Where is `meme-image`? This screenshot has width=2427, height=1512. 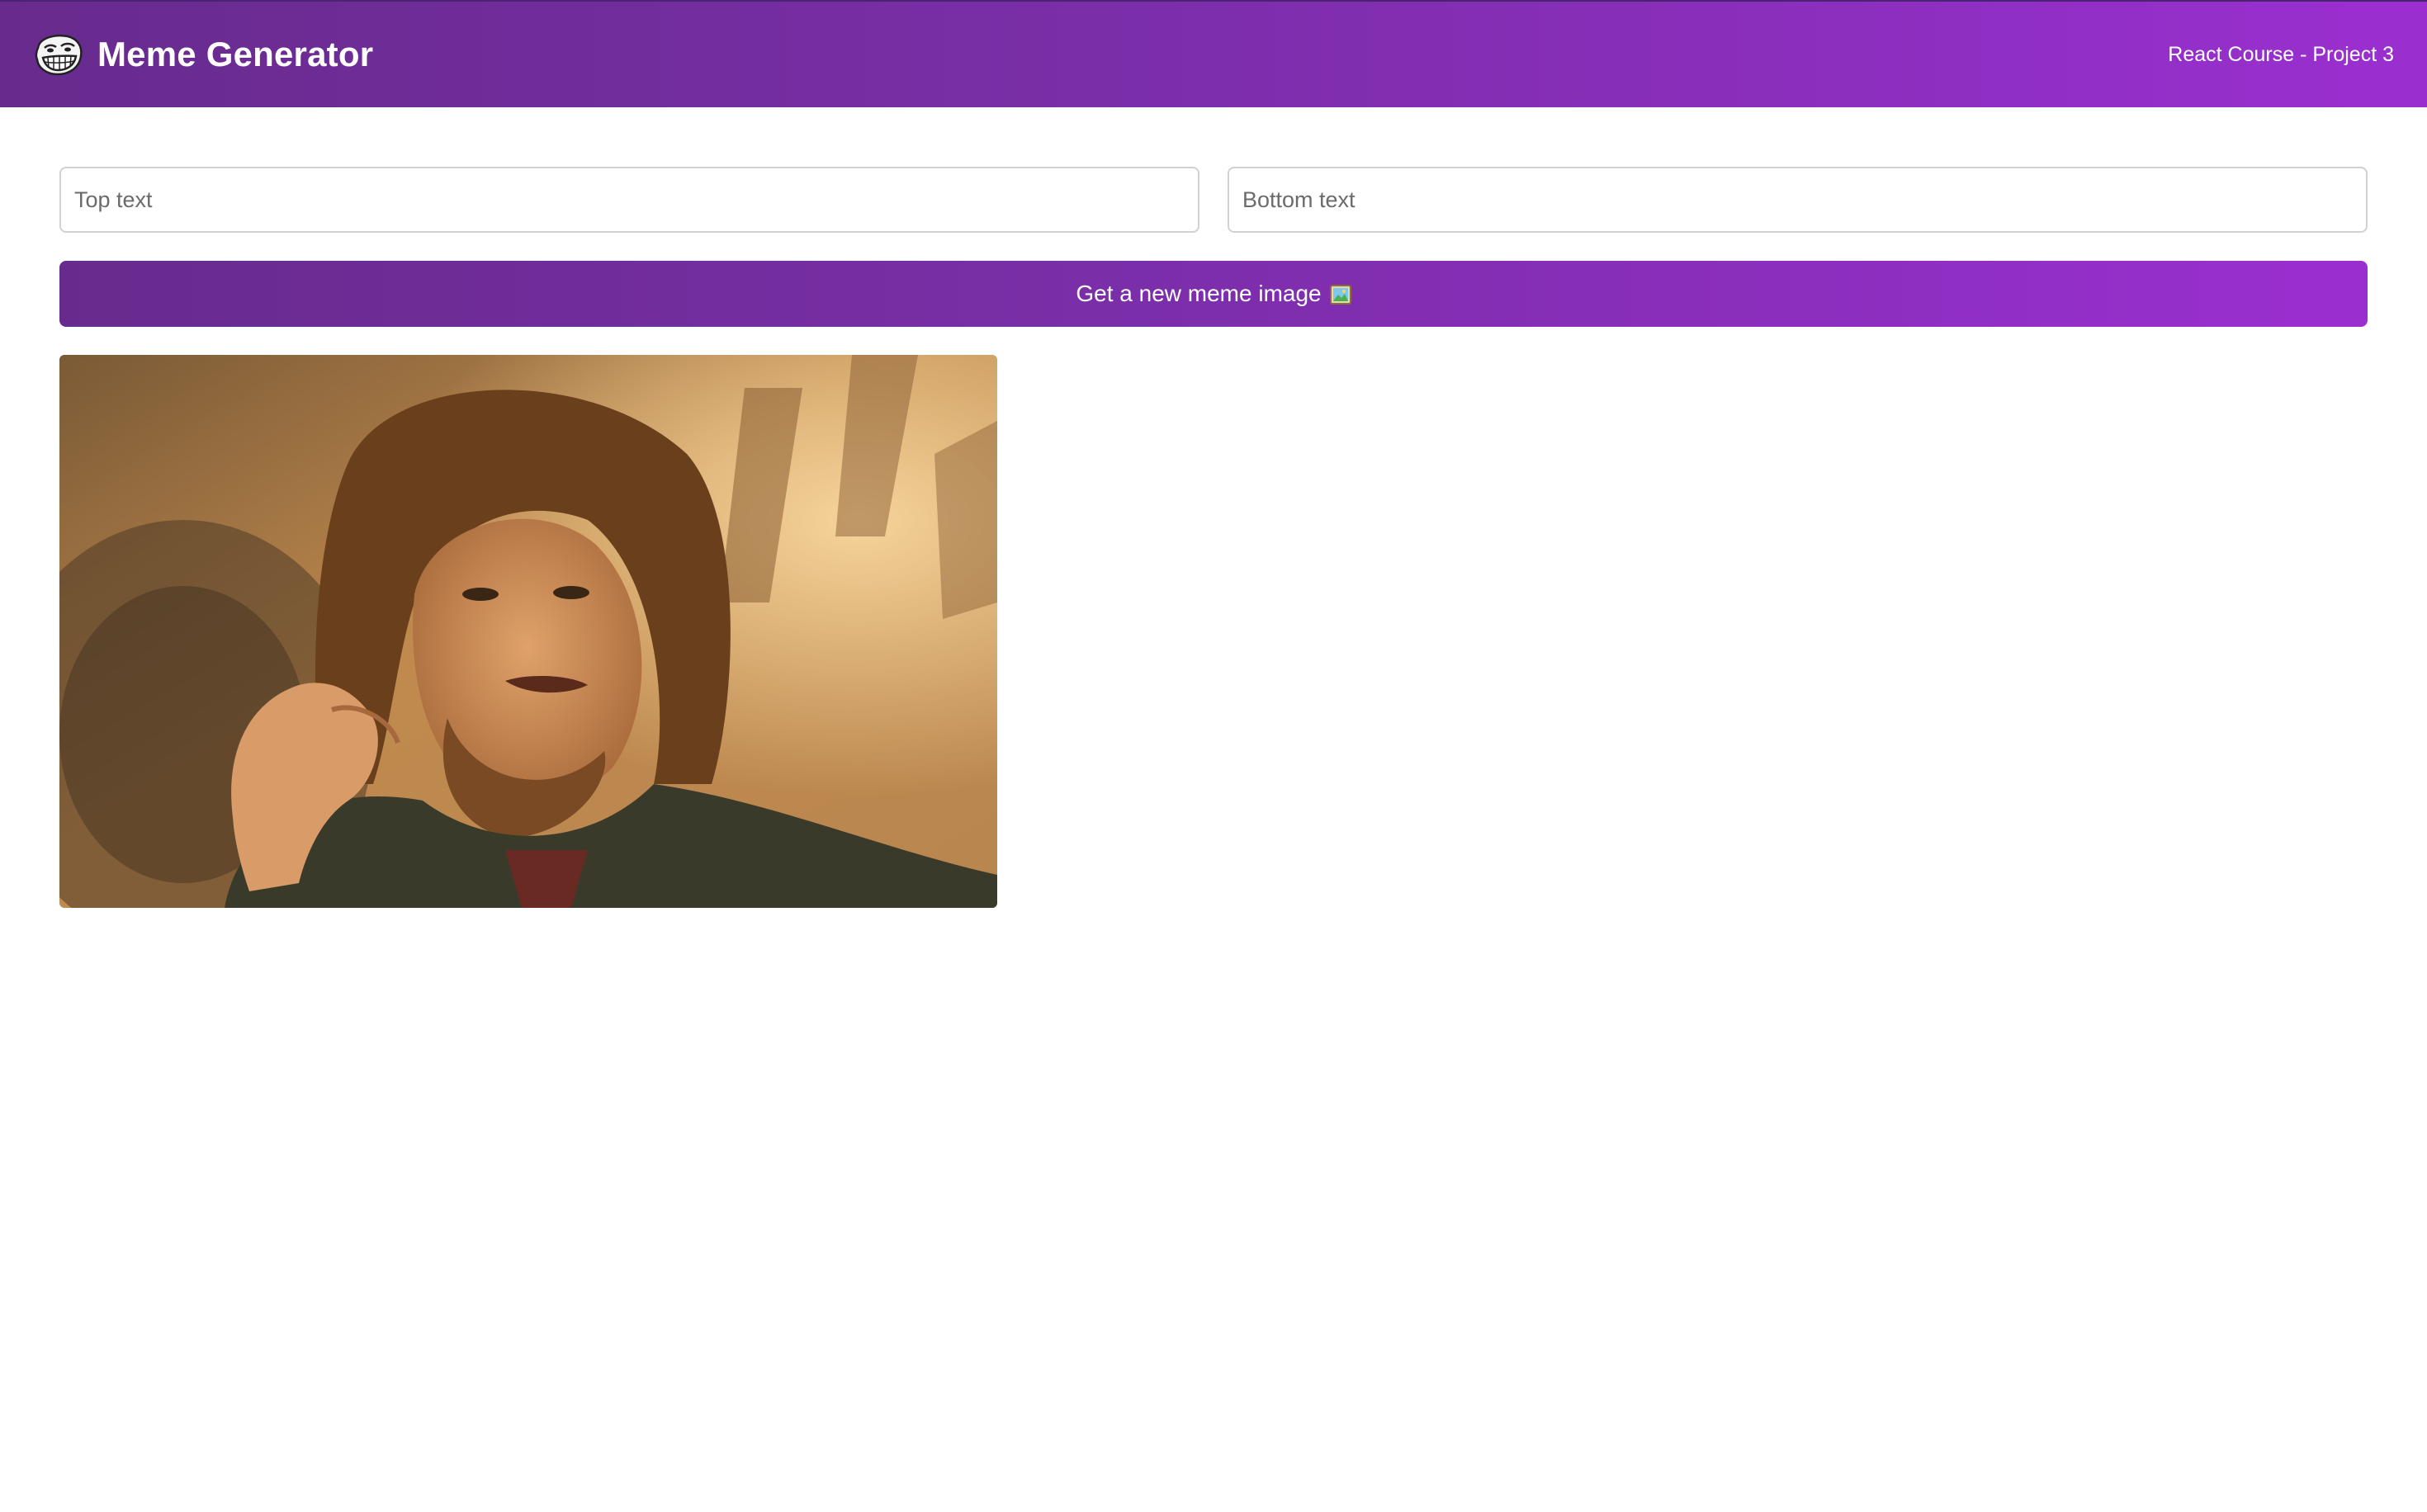 meme-image is located at coordinates (528, 631).